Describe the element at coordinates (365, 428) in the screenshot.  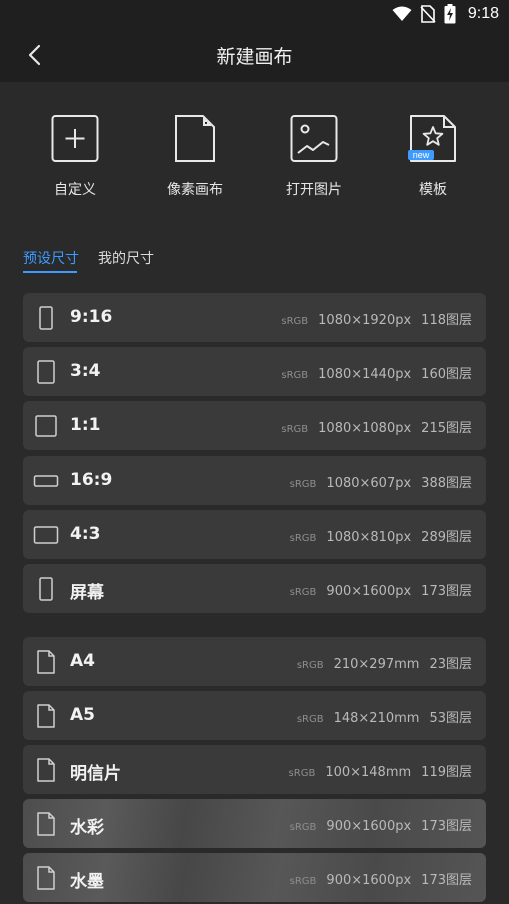
I see `canvas-size: 1080×1080px` at that location.